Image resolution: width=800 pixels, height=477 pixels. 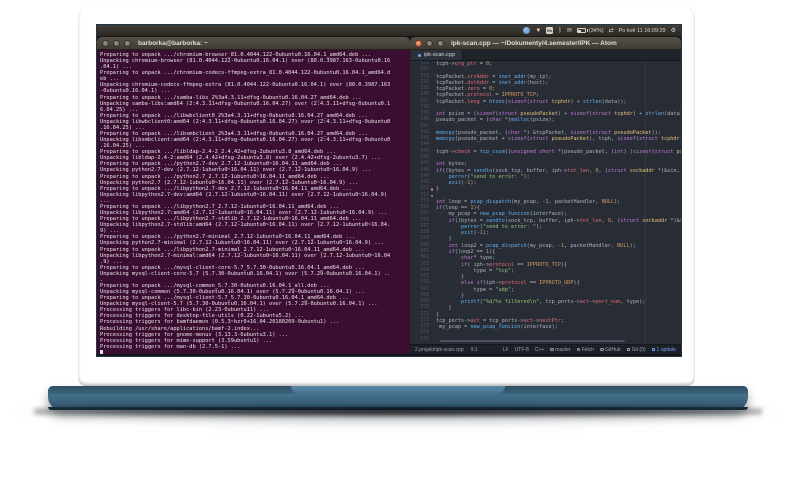 What do you see at coordinates (673, 31) in the screenshot?
I see `session-gear-icon: ⚙` at bounding box center [673, 31].